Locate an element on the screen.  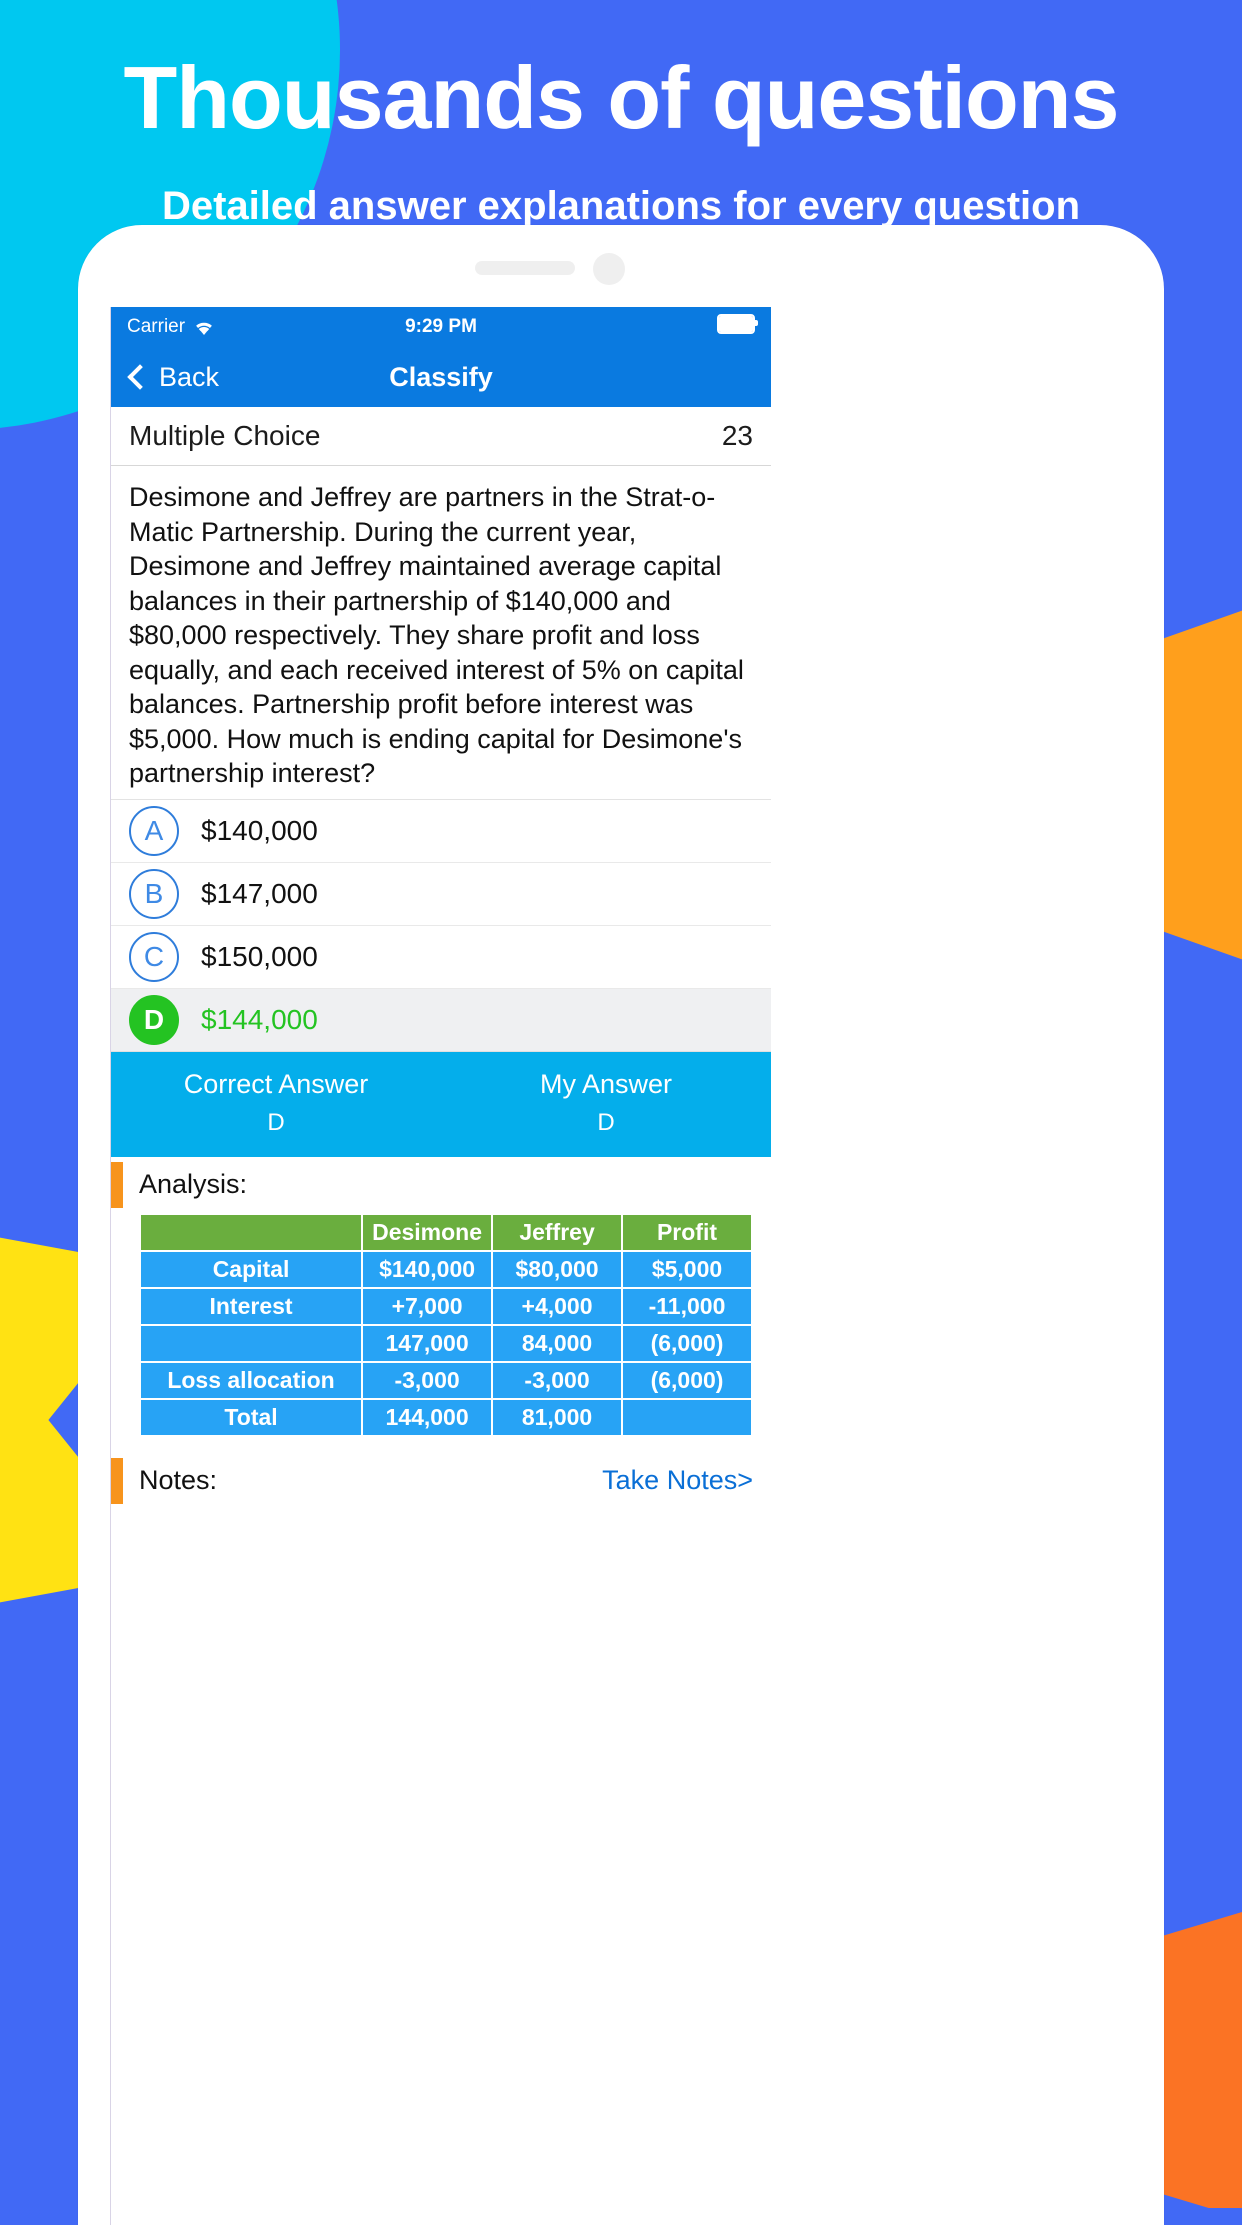
option-bubble-b: B is located at coordinates (154, 893).